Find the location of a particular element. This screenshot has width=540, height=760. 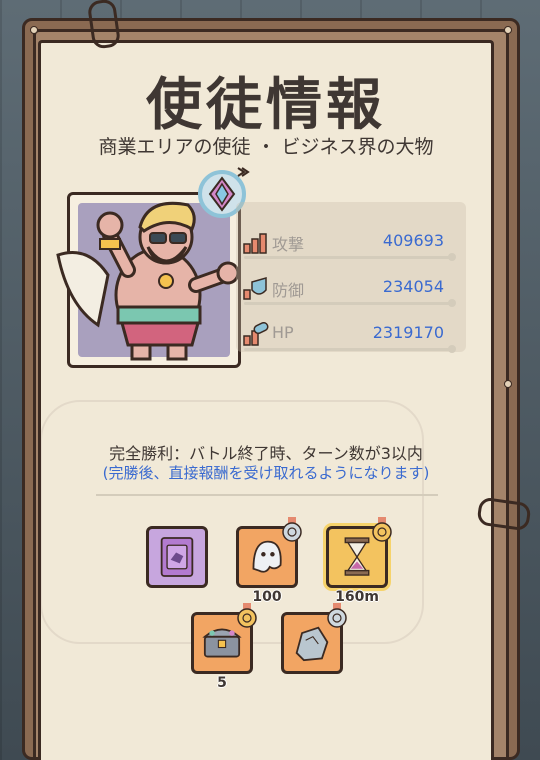

attack-icon is located at coordinates (255, 243).